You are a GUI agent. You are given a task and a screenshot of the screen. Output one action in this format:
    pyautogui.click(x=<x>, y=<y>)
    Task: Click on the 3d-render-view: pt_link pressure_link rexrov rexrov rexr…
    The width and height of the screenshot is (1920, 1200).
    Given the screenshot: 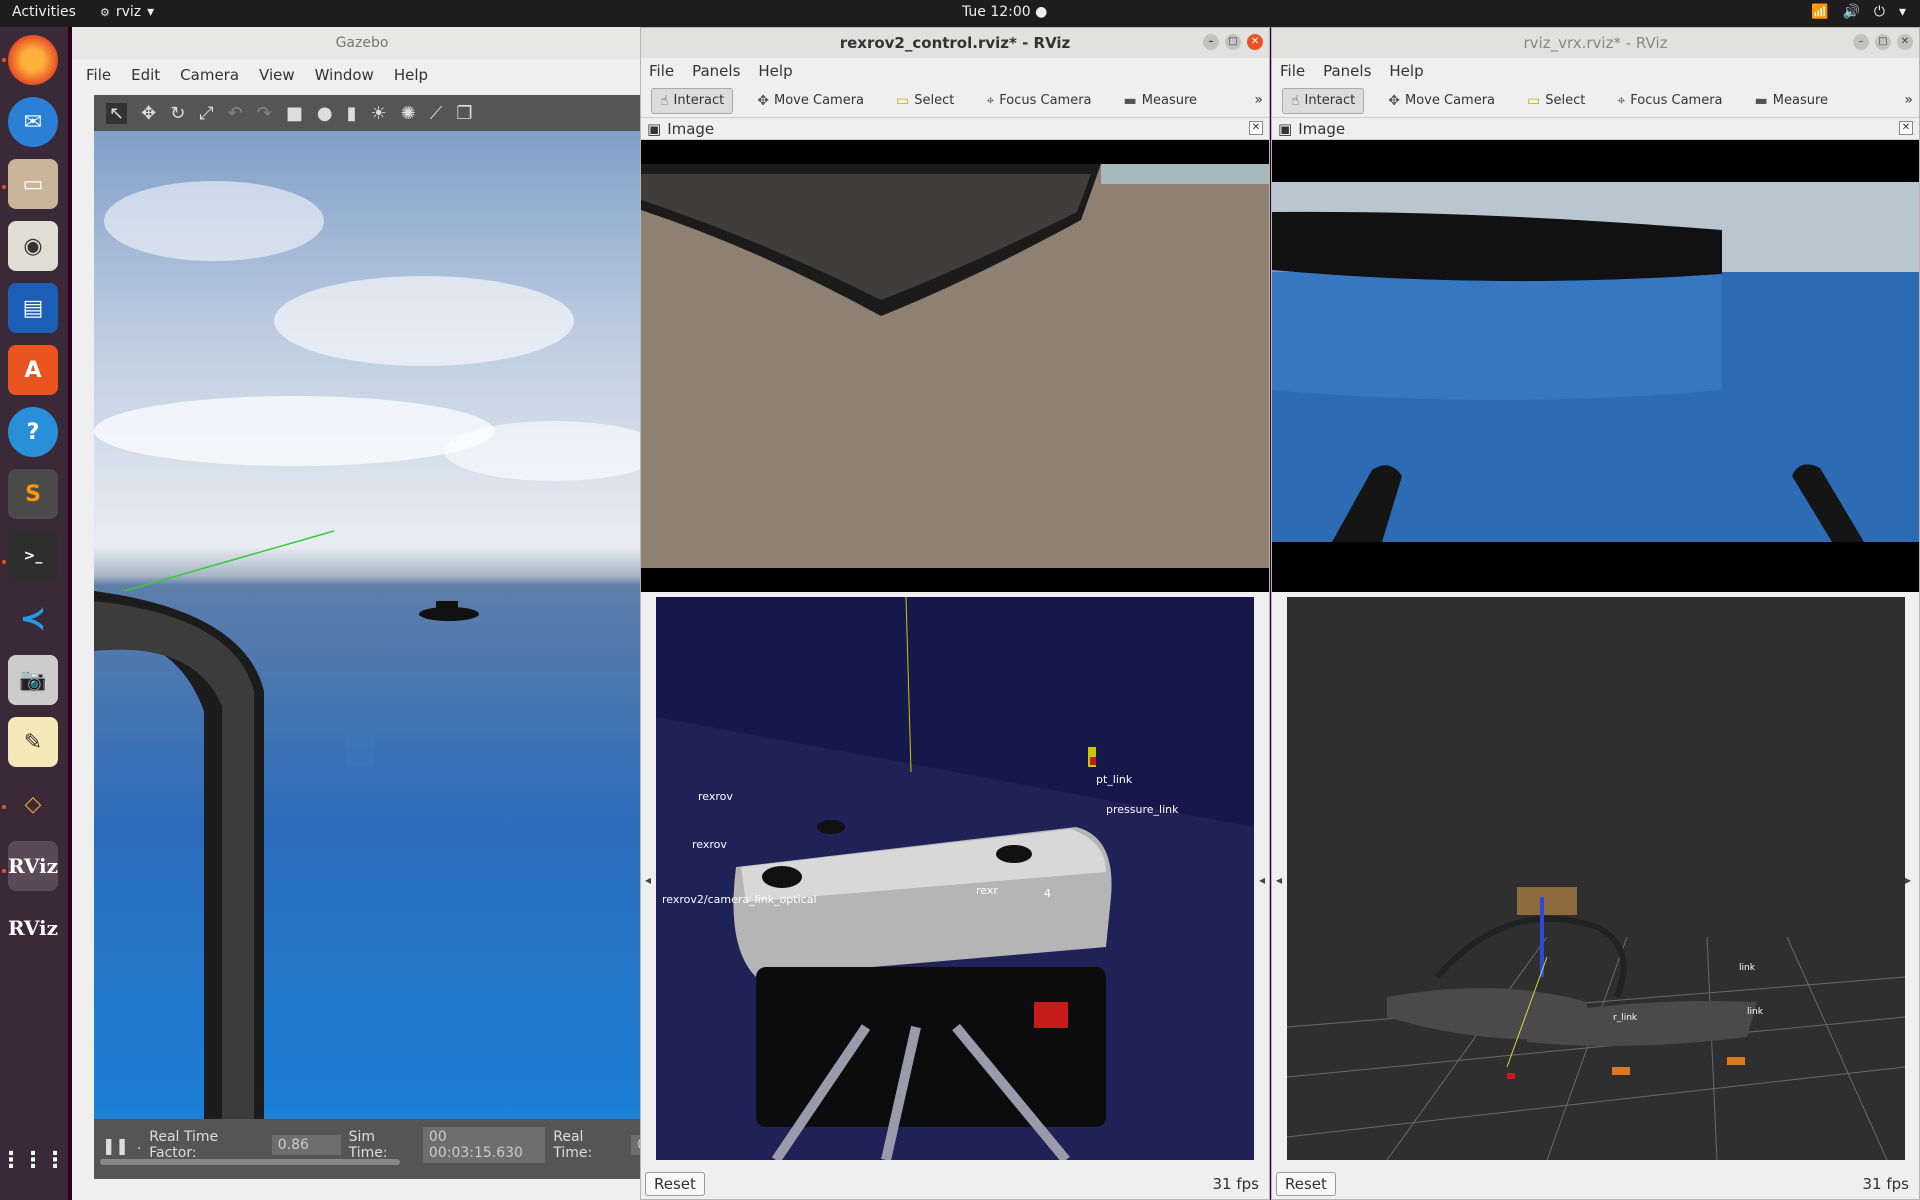 What is the action you would take?
    pyautogui.click(x=955, y=878)
    